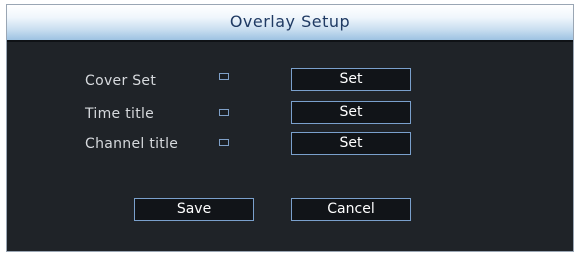  Describe the element at coordinates (132, 144) in the screenshot. I see `channel-title-label: Channel title` at that location.